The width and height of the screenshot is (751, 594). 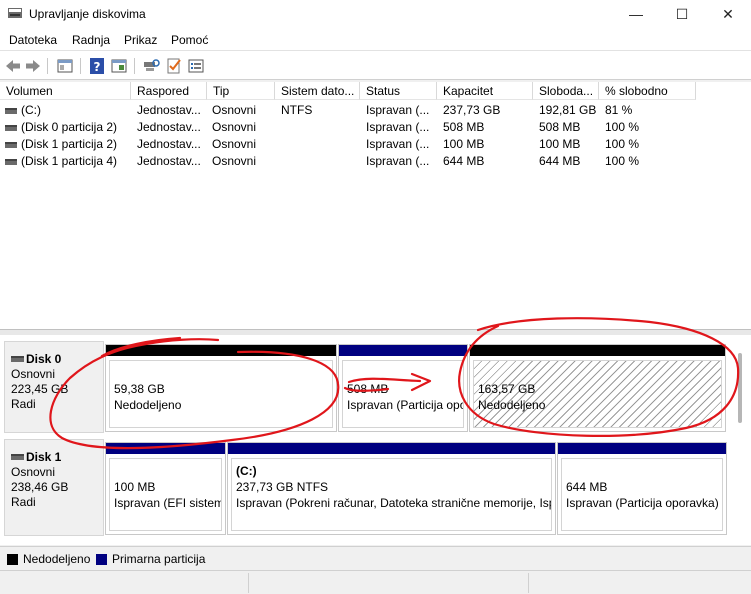 I want to click on partition-status: Ispravan (EFI sistems, so click(x=168, y=503).